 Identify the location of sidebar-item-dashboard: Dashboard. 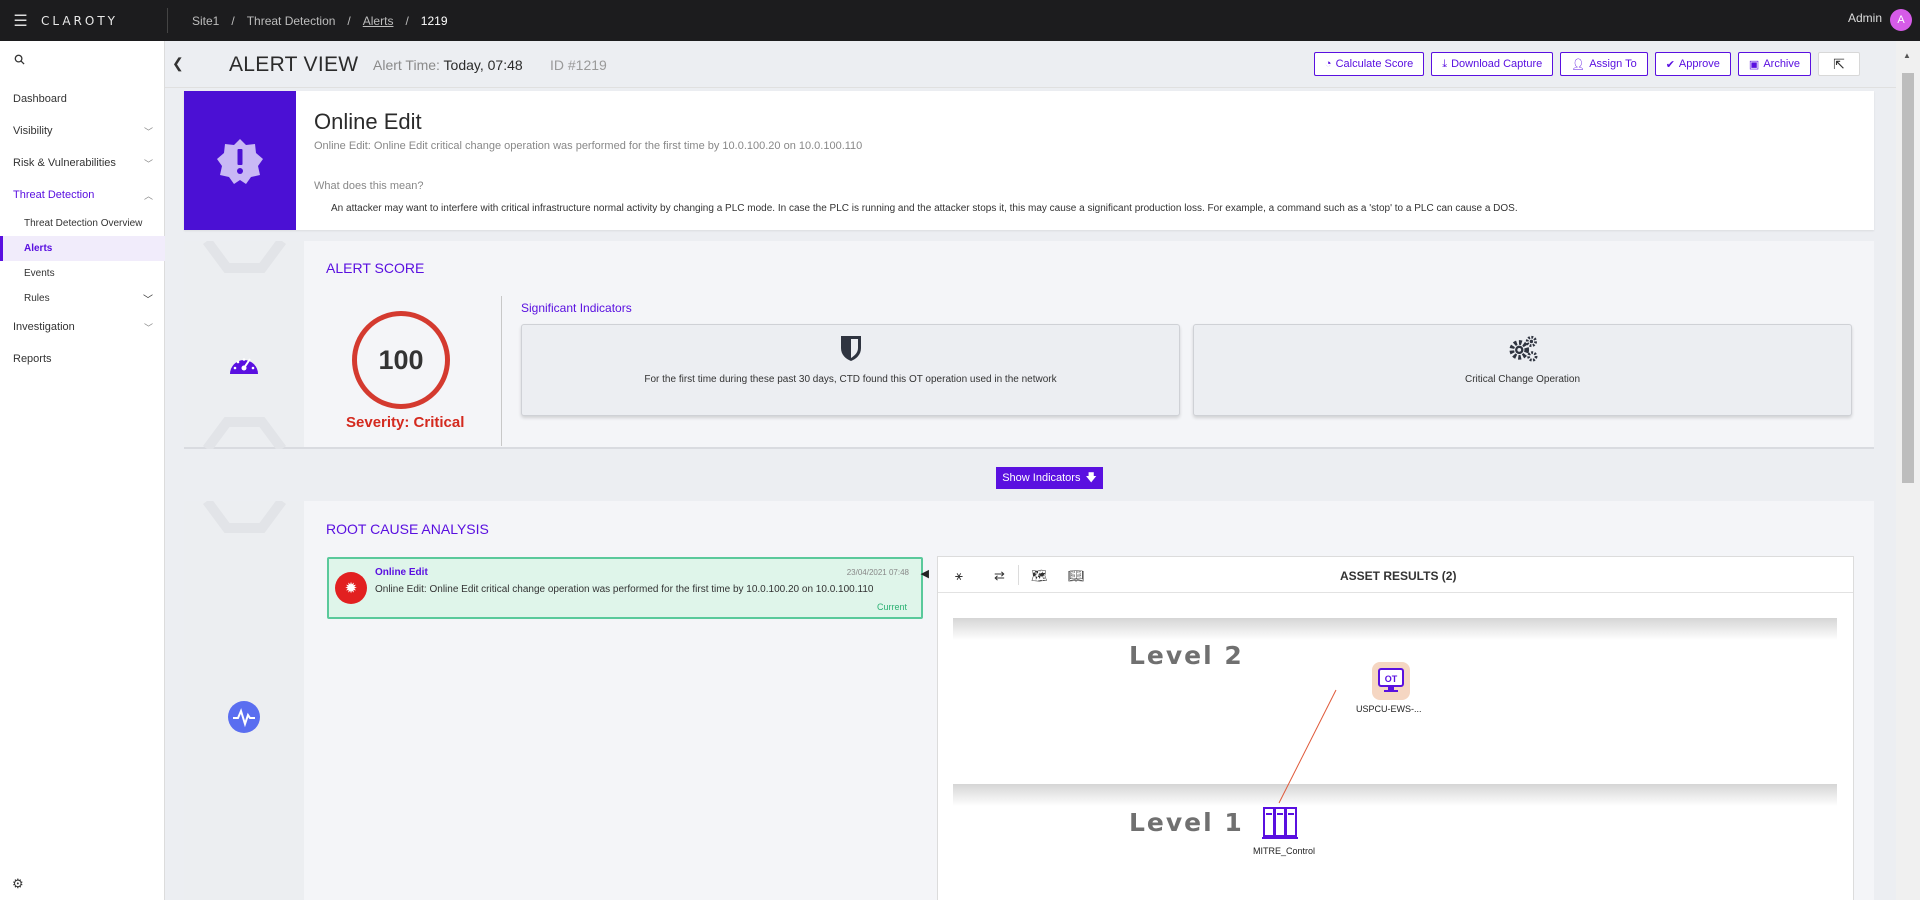
(82, 99).